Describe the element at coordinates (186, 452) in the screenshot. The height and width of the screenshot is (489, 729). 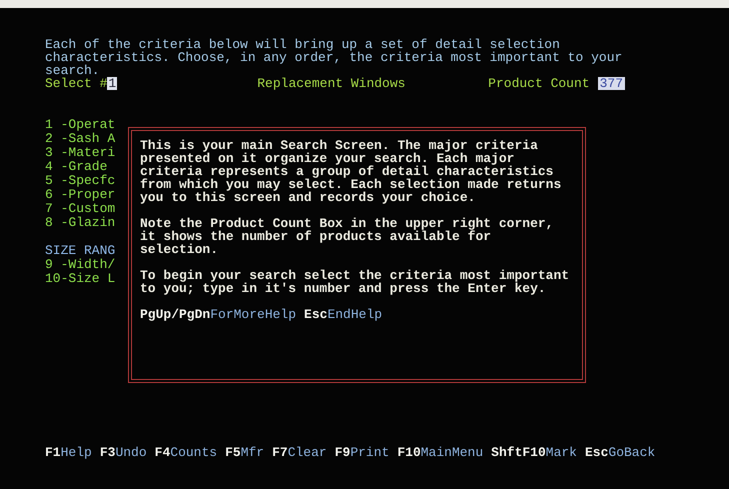
I see `function-key: F4Counts` at that location.